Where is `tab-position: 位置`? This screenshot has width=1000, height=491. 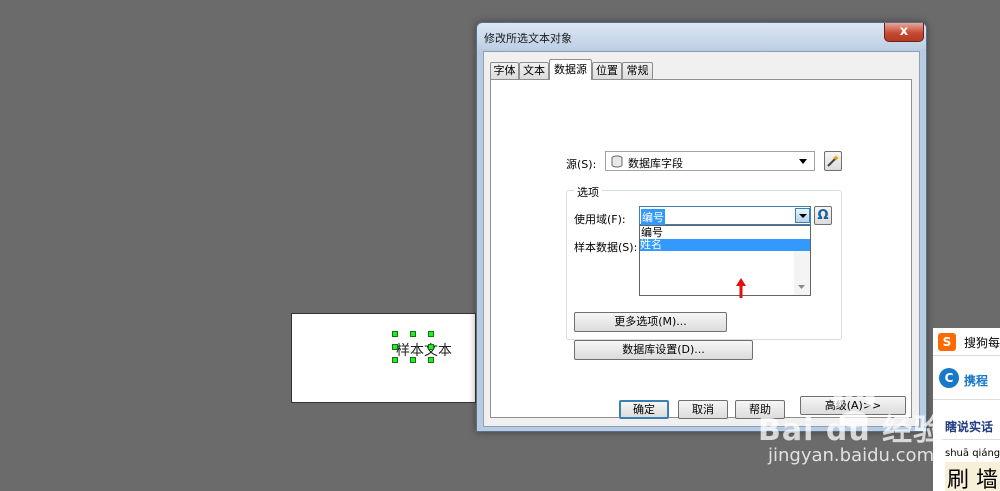
tab-position: 位置 is located at coordinates (607, 70).